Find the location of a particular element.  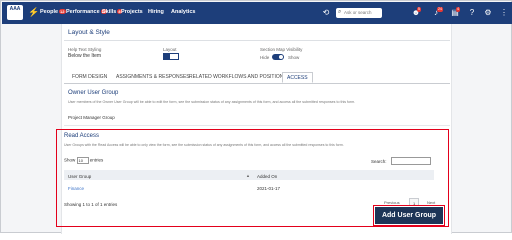

calendar-icon: ▤ 4 is located at coordinates (455, 12).